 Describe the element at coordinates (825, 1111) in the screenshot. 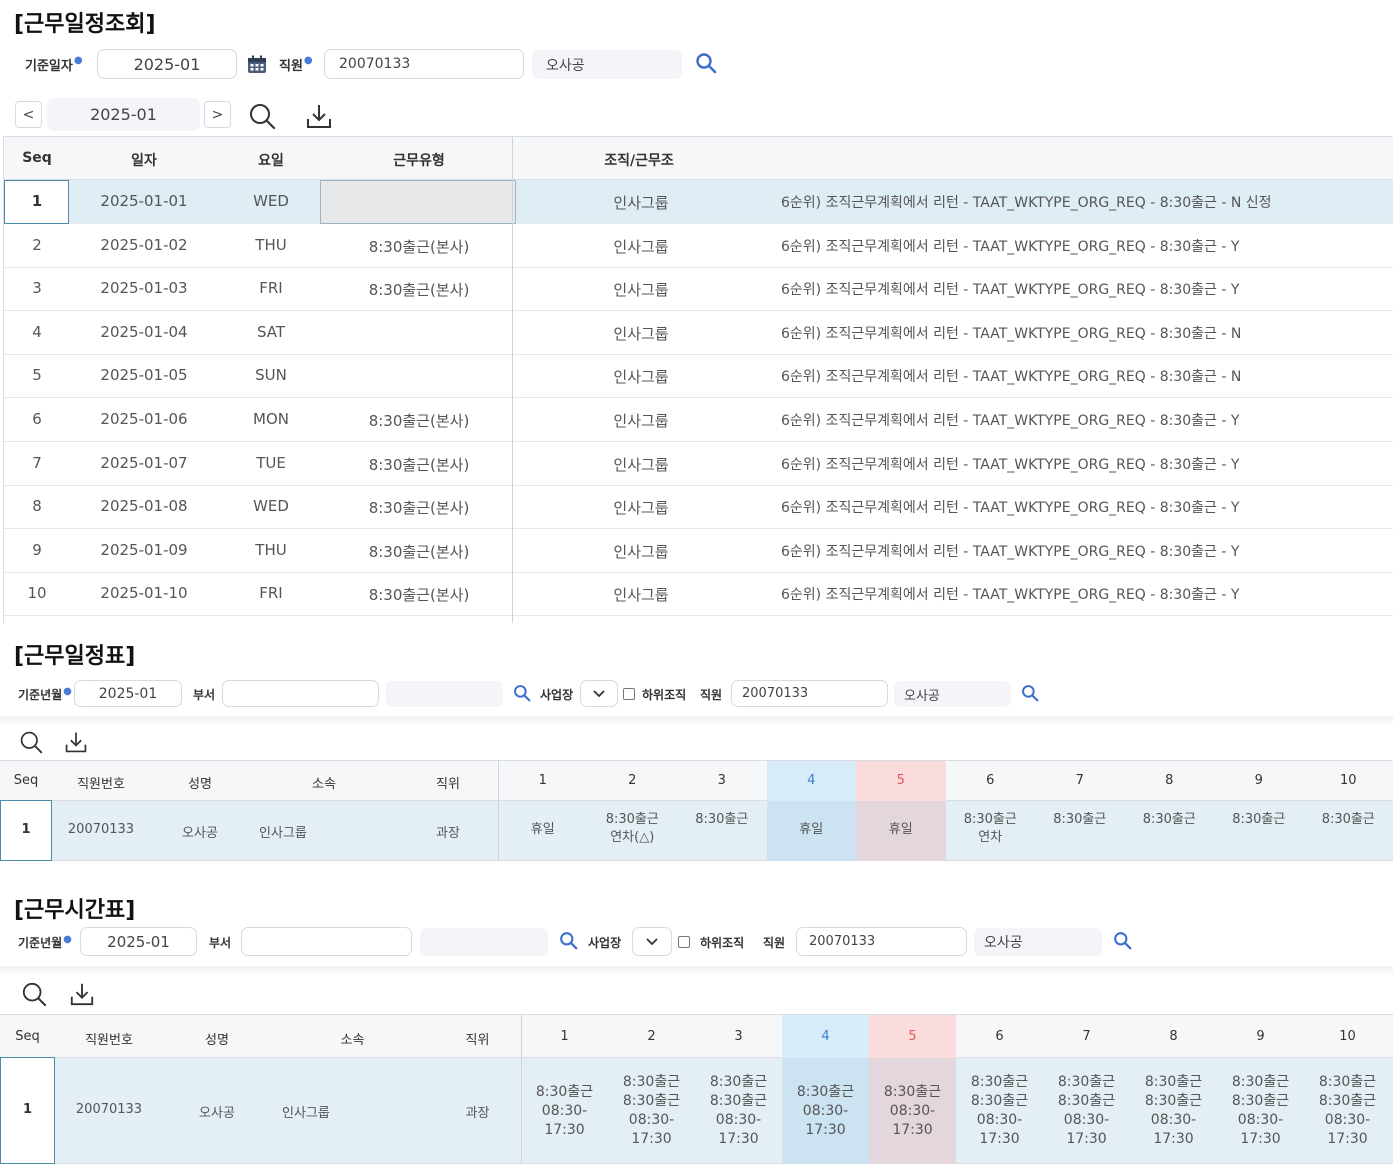

I see `day-cell-4: 8:30출근 08:30- 17:30` at that location.